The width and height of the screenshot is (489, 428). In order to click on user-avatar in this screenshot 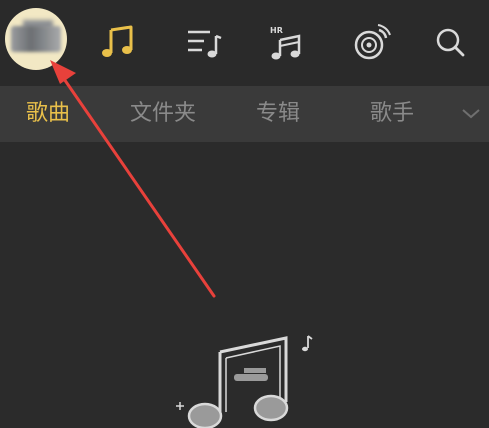, I will do `click(36, 39)`.